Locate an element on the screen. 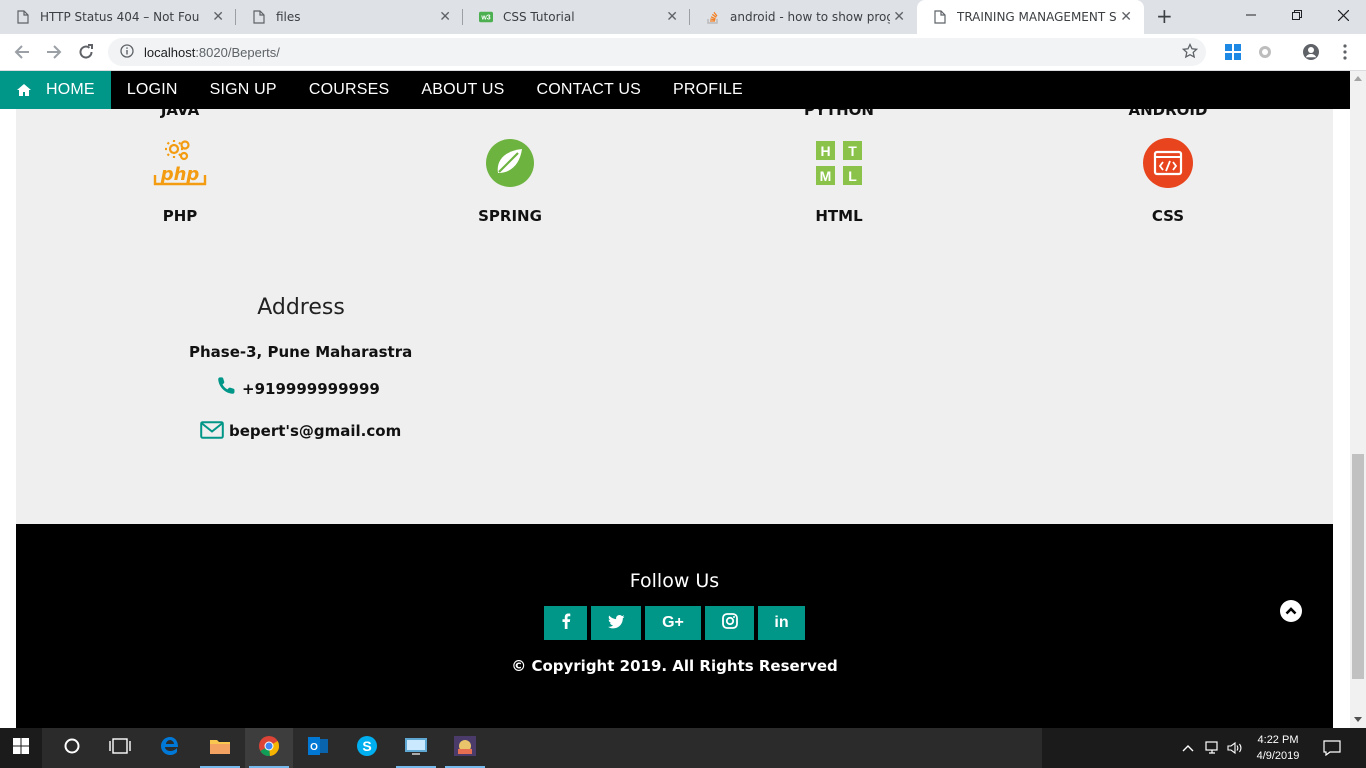  tab-title: files is located at coordinates (288, 17).